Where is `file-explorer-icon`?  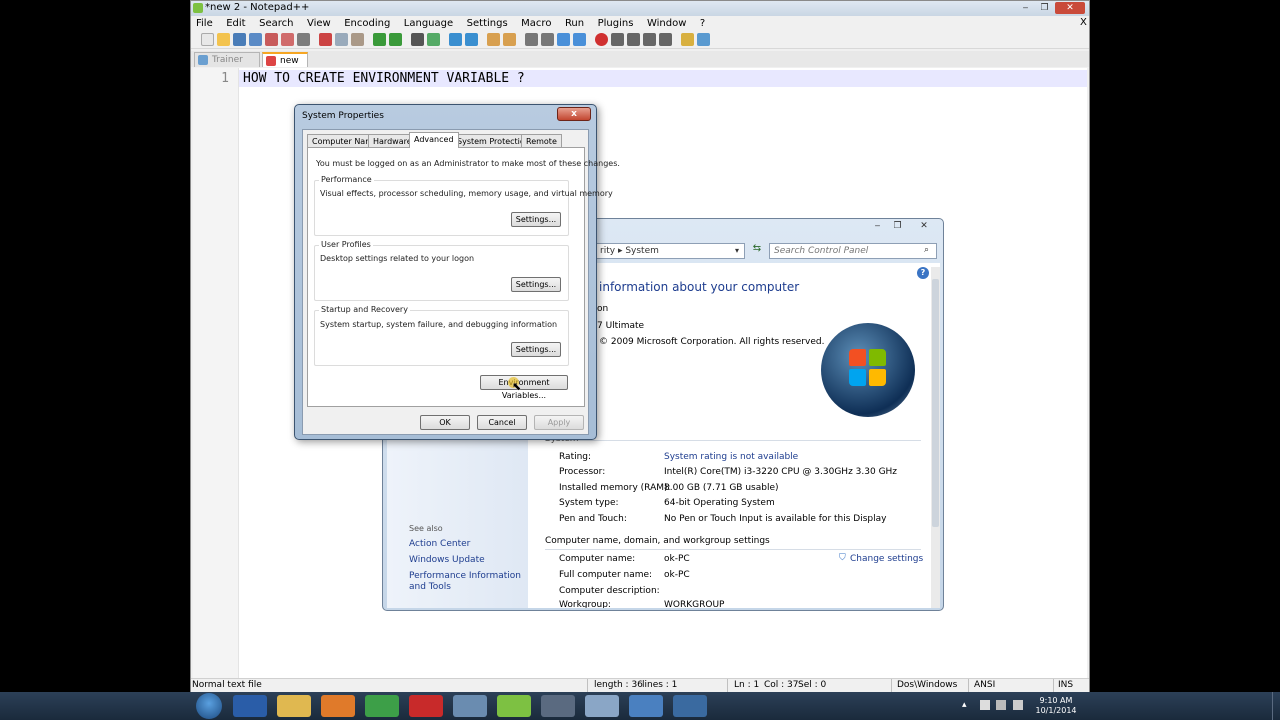 file-explorer-icon is located at coordinates (294, 706).